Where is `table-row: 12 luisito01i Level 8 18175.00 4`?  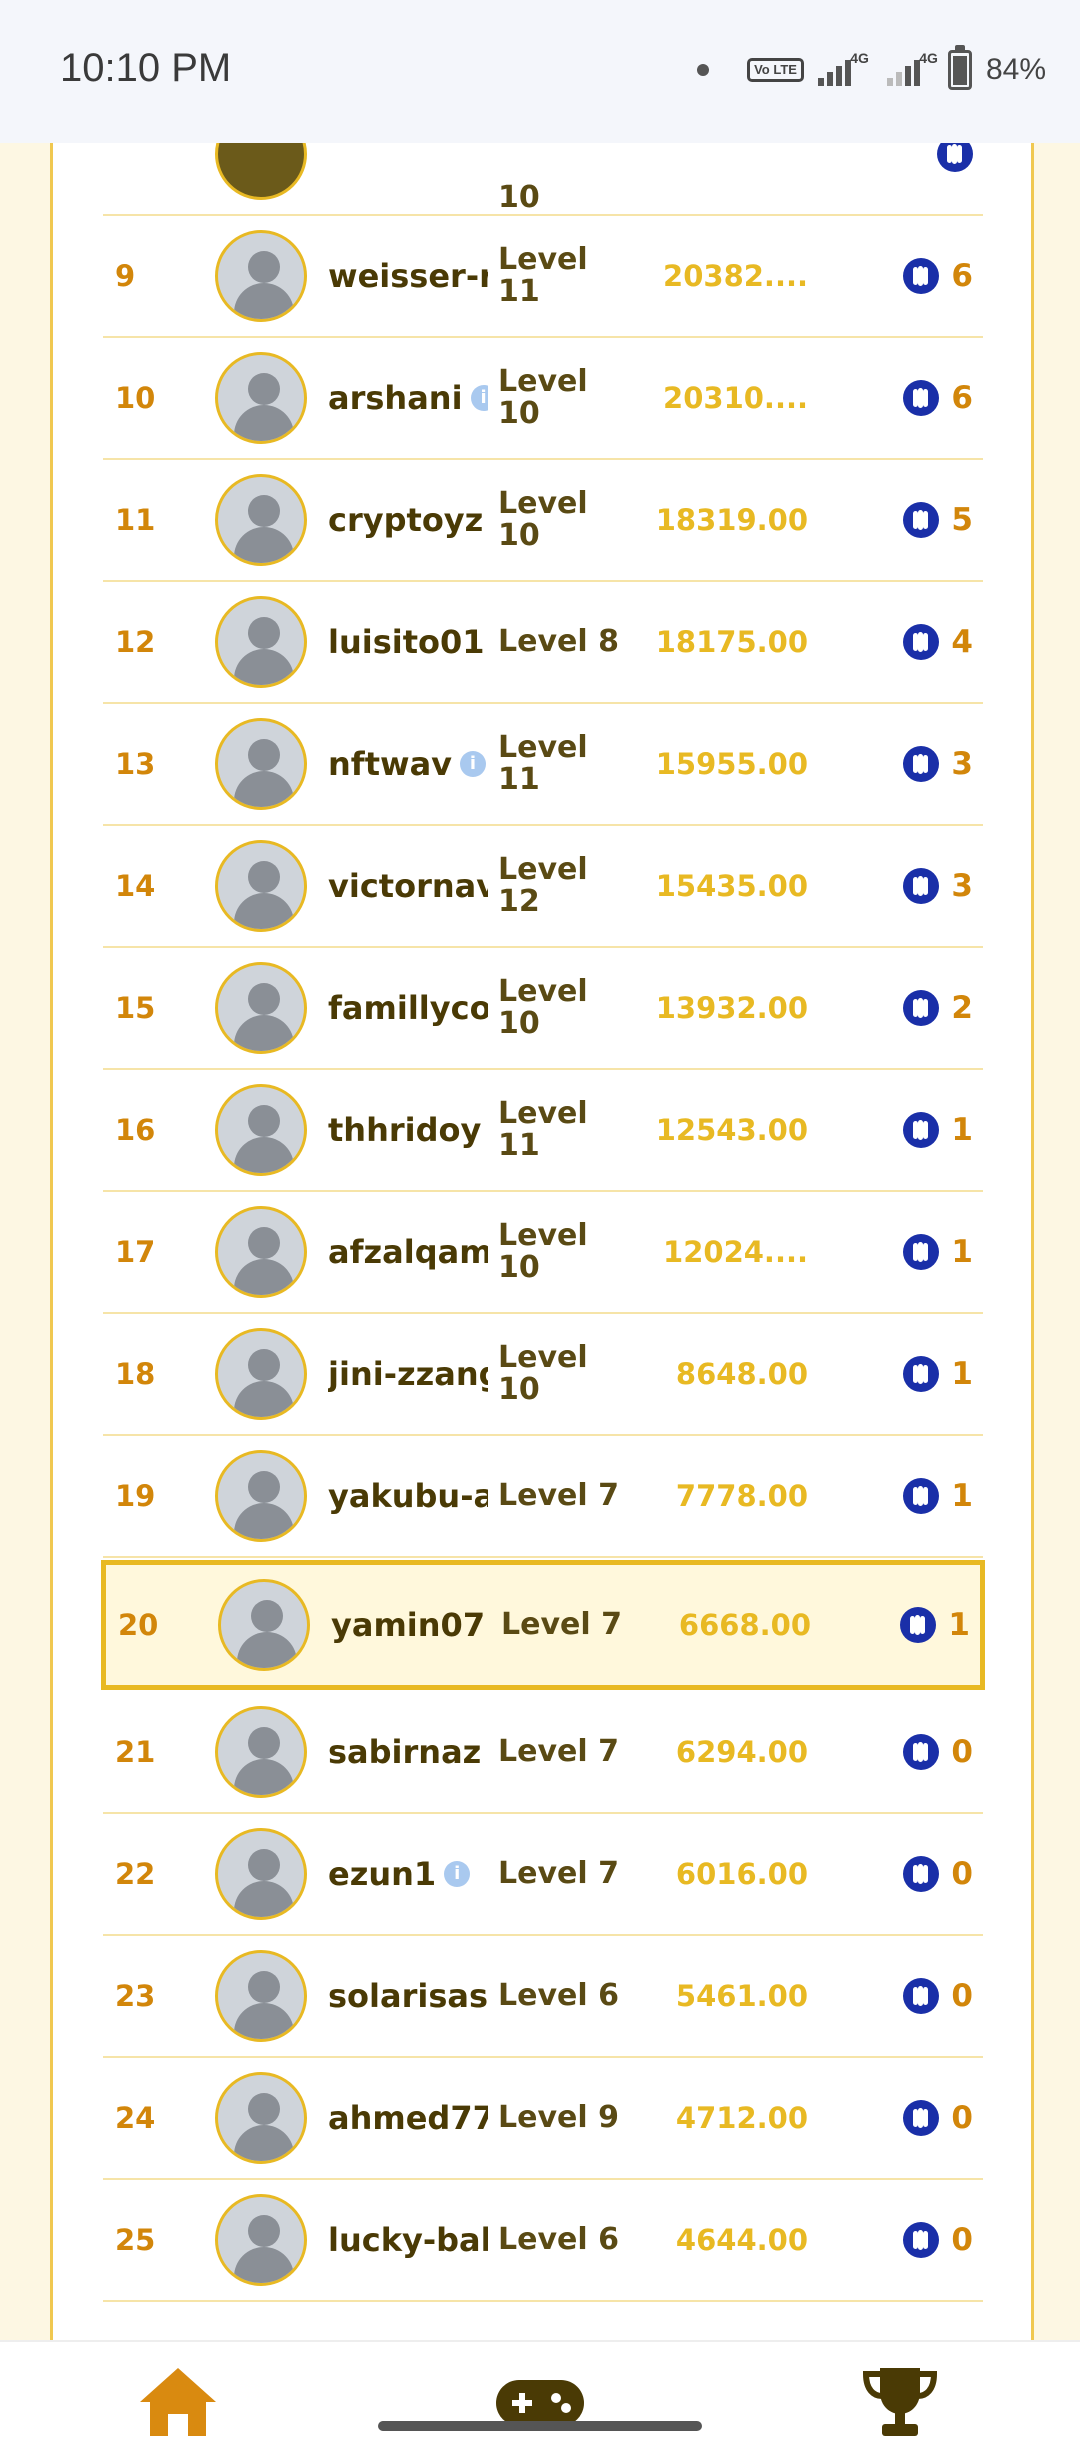 table-row: 12 luisito01i Level 8 18175.00 4 is located at coordinates (543, 643).